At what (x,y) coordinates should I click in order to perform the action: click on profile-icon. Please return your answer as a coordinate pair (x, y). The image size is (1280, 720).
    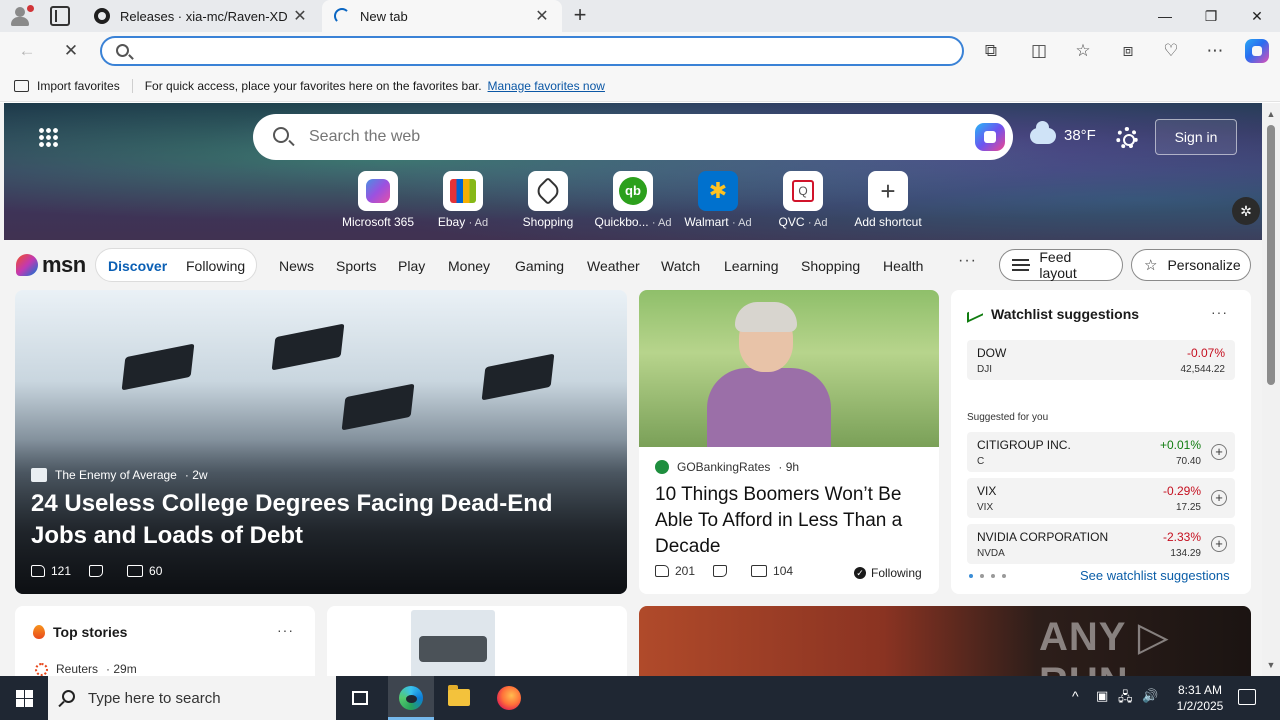
    Looking at the image, I should click on (21, 16).